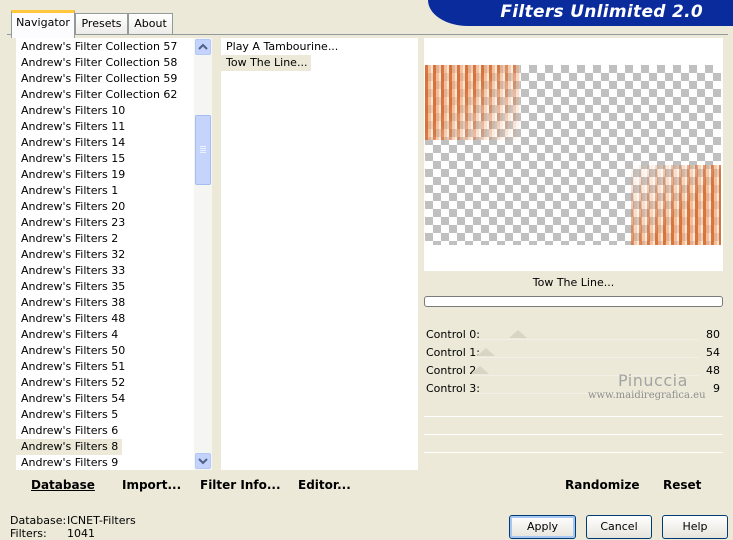 This screenshot has width=733, height=540. What do you see at coordinates (573, 335) in the screenshot?
I see `control-0: Control 0: 80` at bounding box center [573, 335].